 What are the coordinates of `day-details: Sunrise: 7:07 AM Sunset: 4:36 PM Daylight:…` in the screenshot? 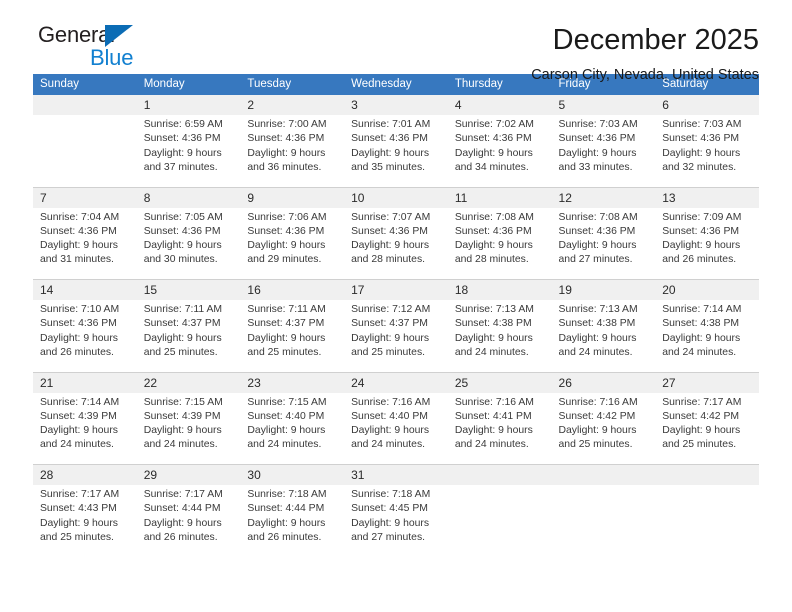 It's located at (396, 243).